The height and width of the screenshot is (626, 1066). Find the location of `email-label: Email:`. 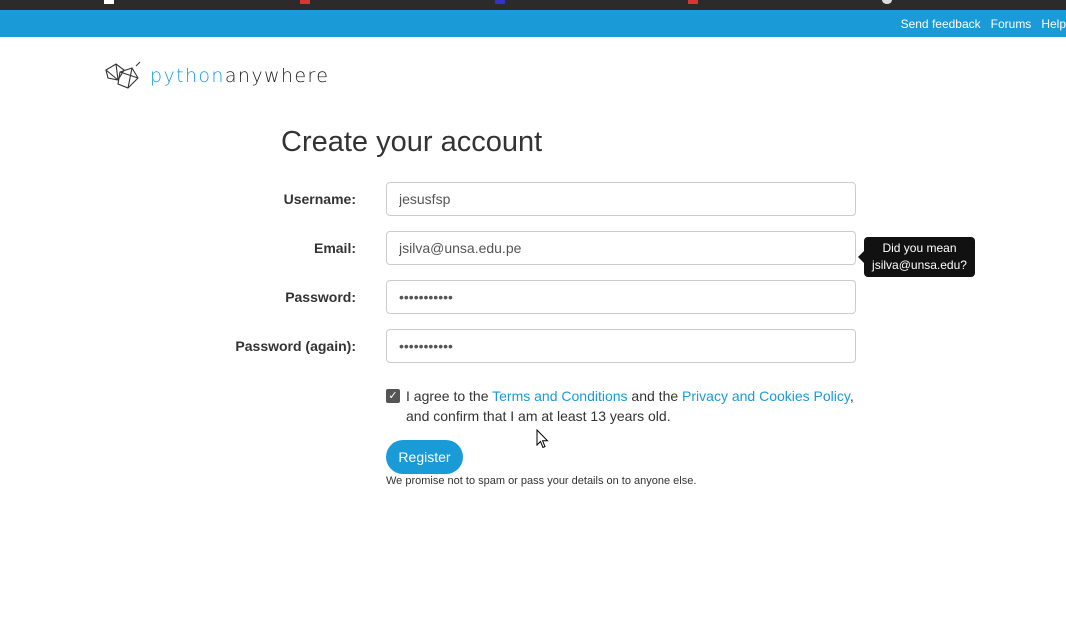

email-label: Email: is located at coordinates (334, 248).